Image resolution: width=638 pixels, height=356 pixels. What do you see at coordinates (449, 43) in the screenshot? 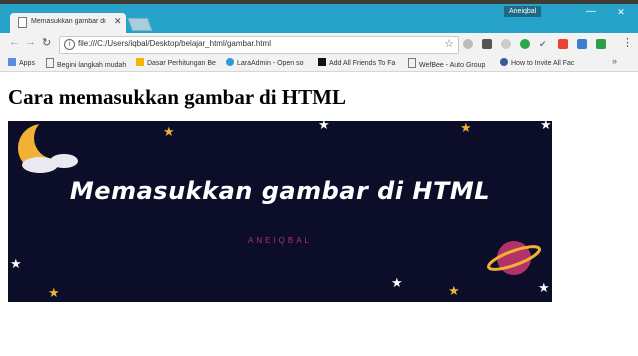
I see `bookmark-star-icon: ☆` at bounding box center [449, 43].